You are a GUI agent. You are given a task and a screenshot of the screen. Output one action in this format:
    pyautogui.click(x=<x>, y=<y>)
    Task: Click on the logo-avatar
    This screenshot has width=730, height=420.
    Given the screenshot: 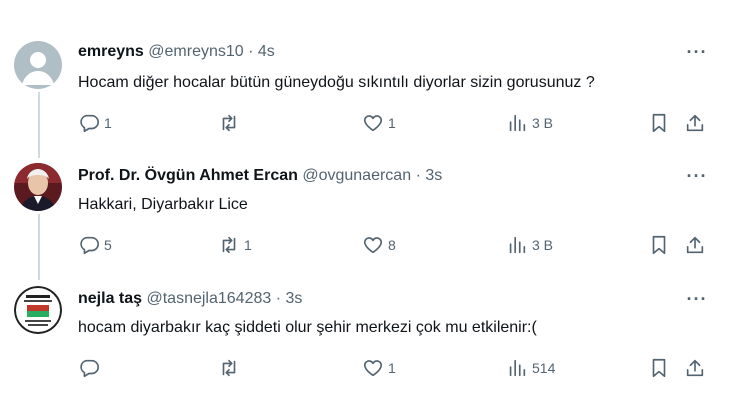 What is the action you would take?
    pyautogui.click(x=38, y=310)
    